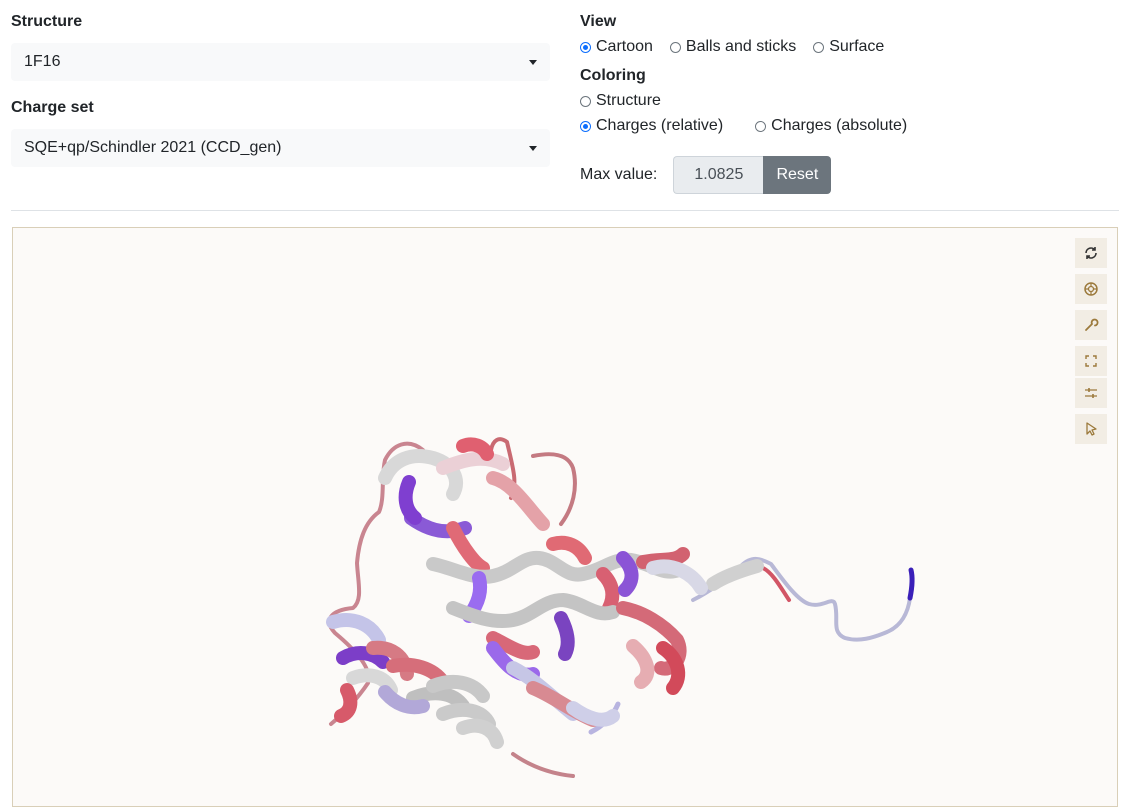  Describe the element at coordinates (1091, 253) in the screenshot. I see `reset-view-icon` at that location.